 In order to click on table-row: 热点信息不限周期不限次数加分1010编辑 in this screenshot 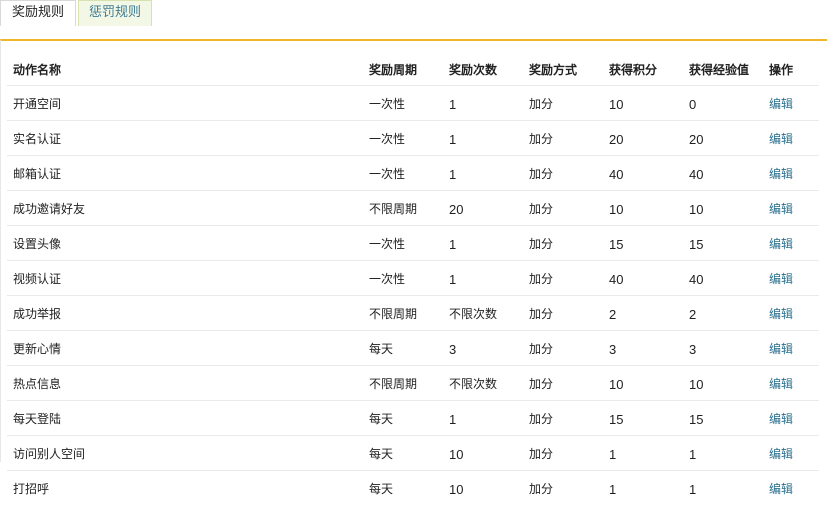, I will do `click(413, 383)`.